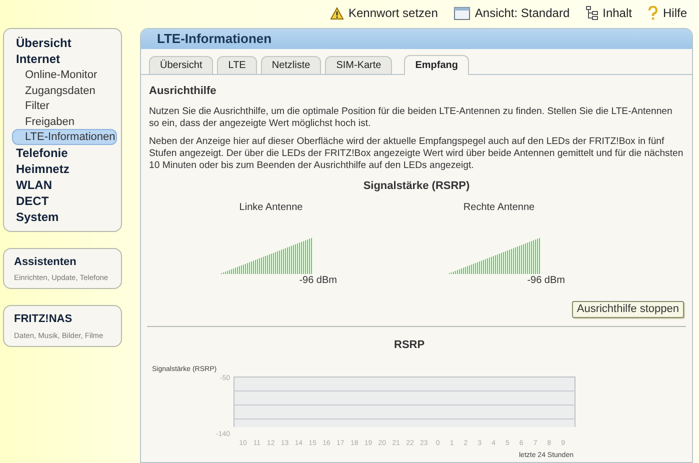 This screenshot has height=463, width=699. Describe the element at coordinates (62, 184) in the screenshot. I see `menu-item: WLAN` at that location.